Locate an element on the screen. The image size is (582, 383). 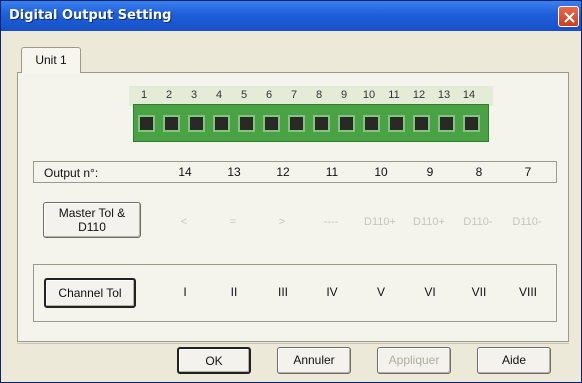
title-bar: Digital Output Setting is located at coordinates (291, 16).